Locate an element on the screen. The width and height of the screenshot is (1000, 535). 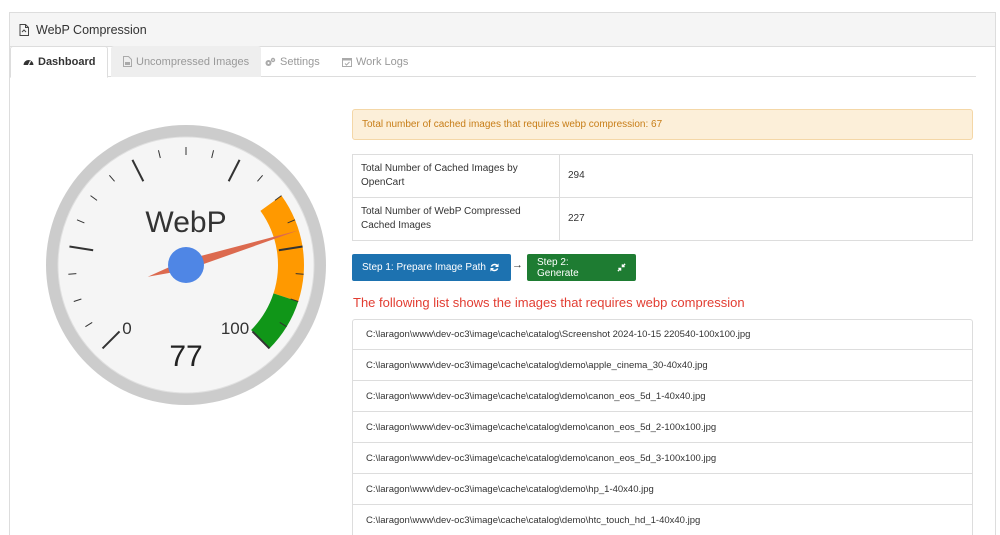
step-arrow: → is located at coordinates (517, 265).